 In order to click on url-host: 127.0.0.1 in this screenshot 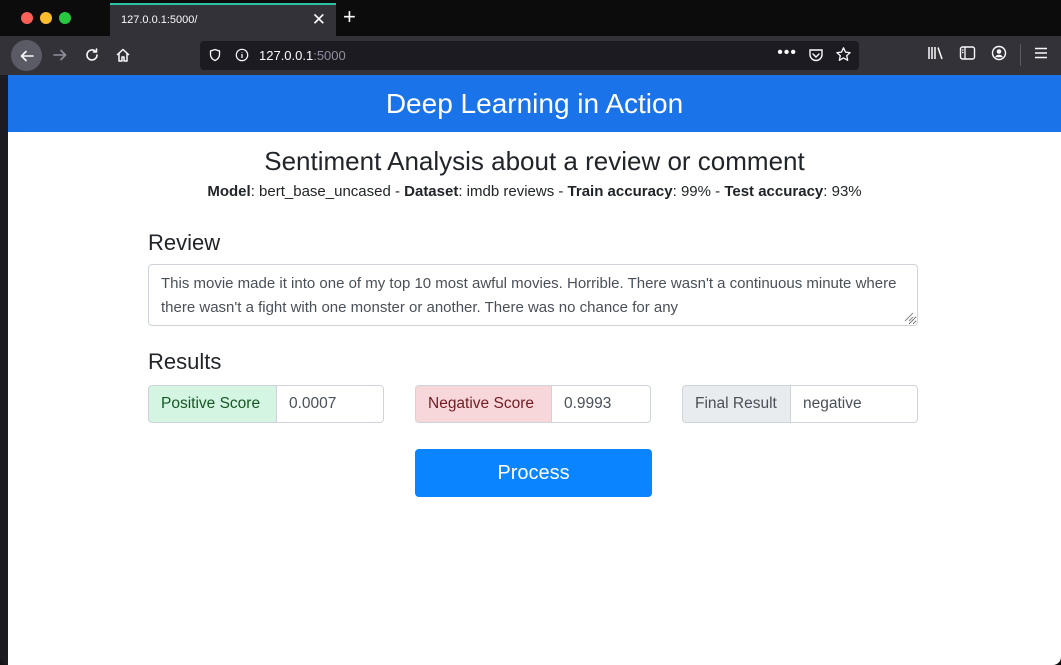, I will do `click(286, 55)`.